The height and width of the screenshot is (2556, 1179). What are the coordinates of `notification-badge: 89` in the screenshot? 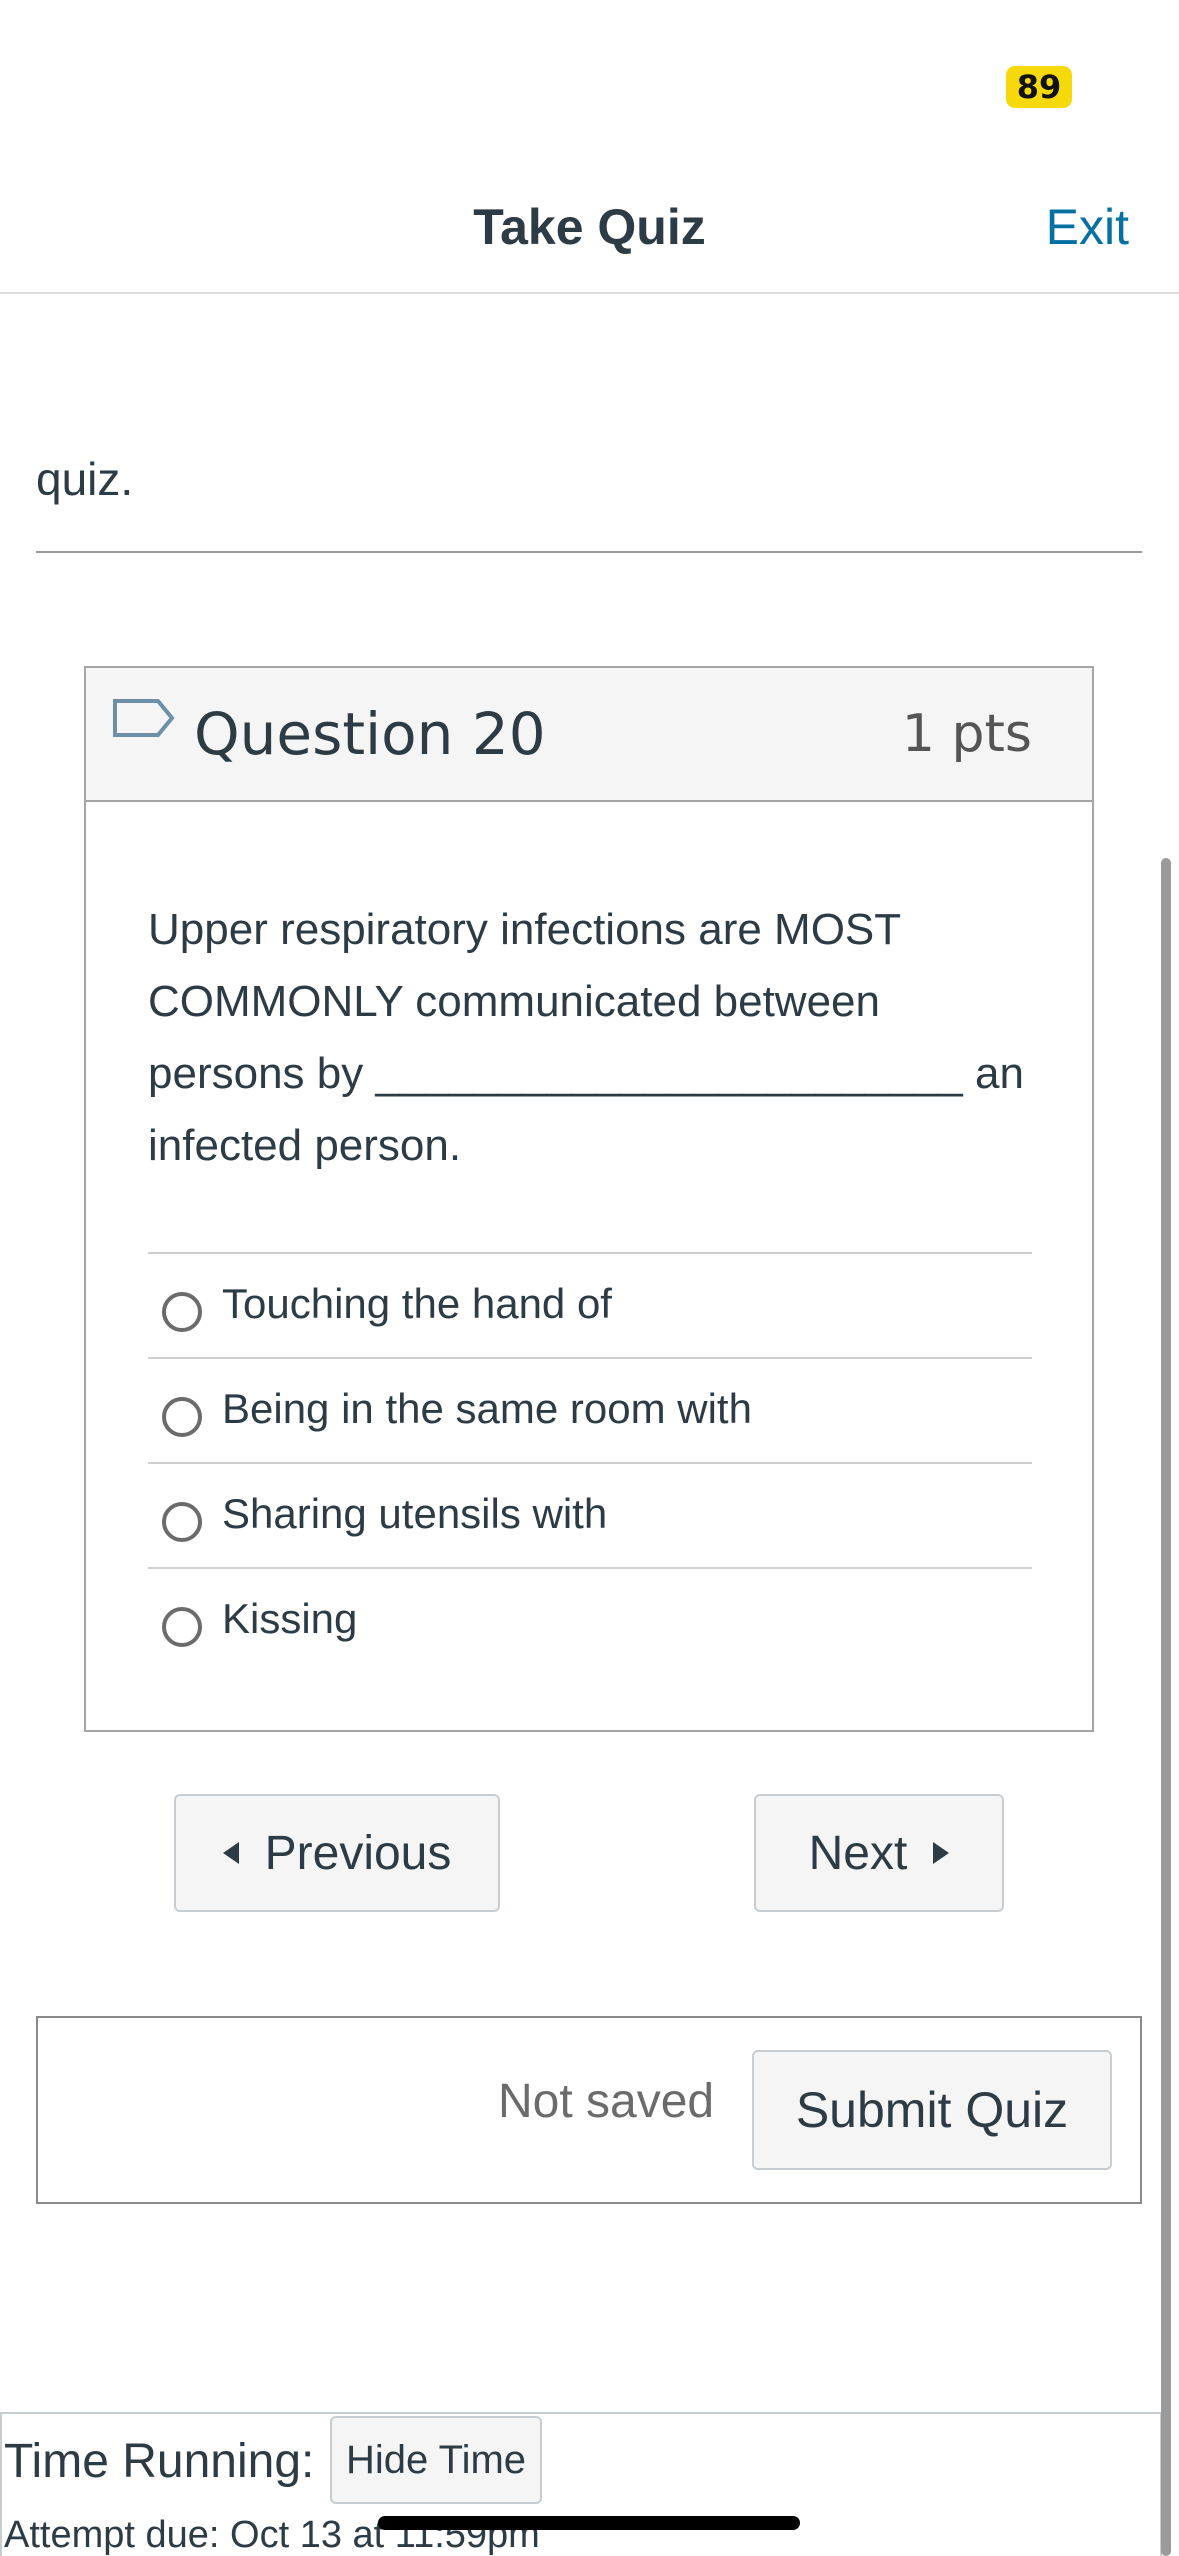 It's located at (1039, 87).